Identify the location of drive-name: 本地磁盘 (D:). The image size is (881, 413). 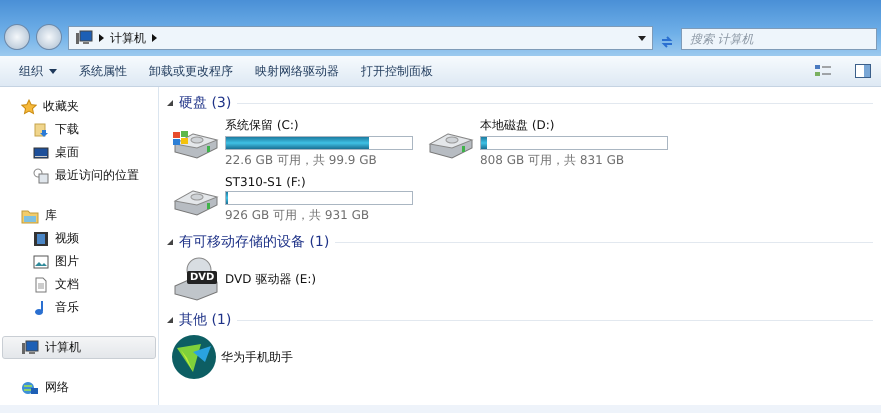
(518, 125).